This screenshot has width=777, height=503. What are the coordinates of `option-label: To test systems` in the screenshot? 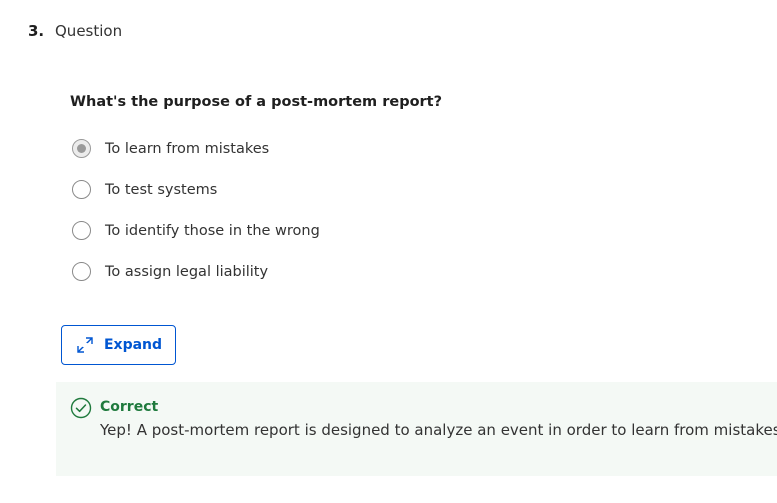 It's located at (161, 189).